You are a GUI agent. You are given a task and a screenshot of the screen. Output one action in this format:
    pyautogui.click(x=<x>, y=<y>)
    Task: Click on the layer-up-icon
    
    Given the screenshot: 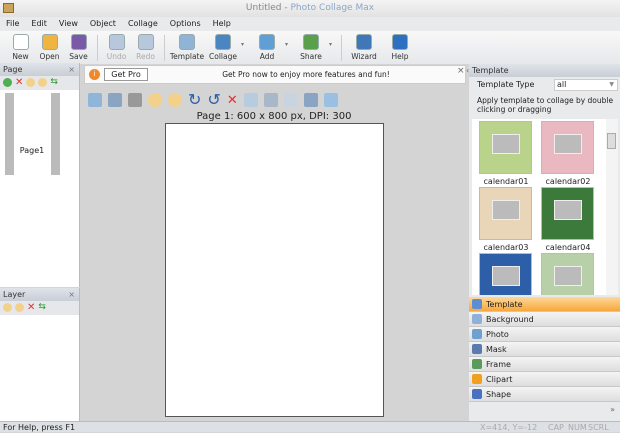 What is the action you would take?
    pyautogui.click(x=7, y=307)
    